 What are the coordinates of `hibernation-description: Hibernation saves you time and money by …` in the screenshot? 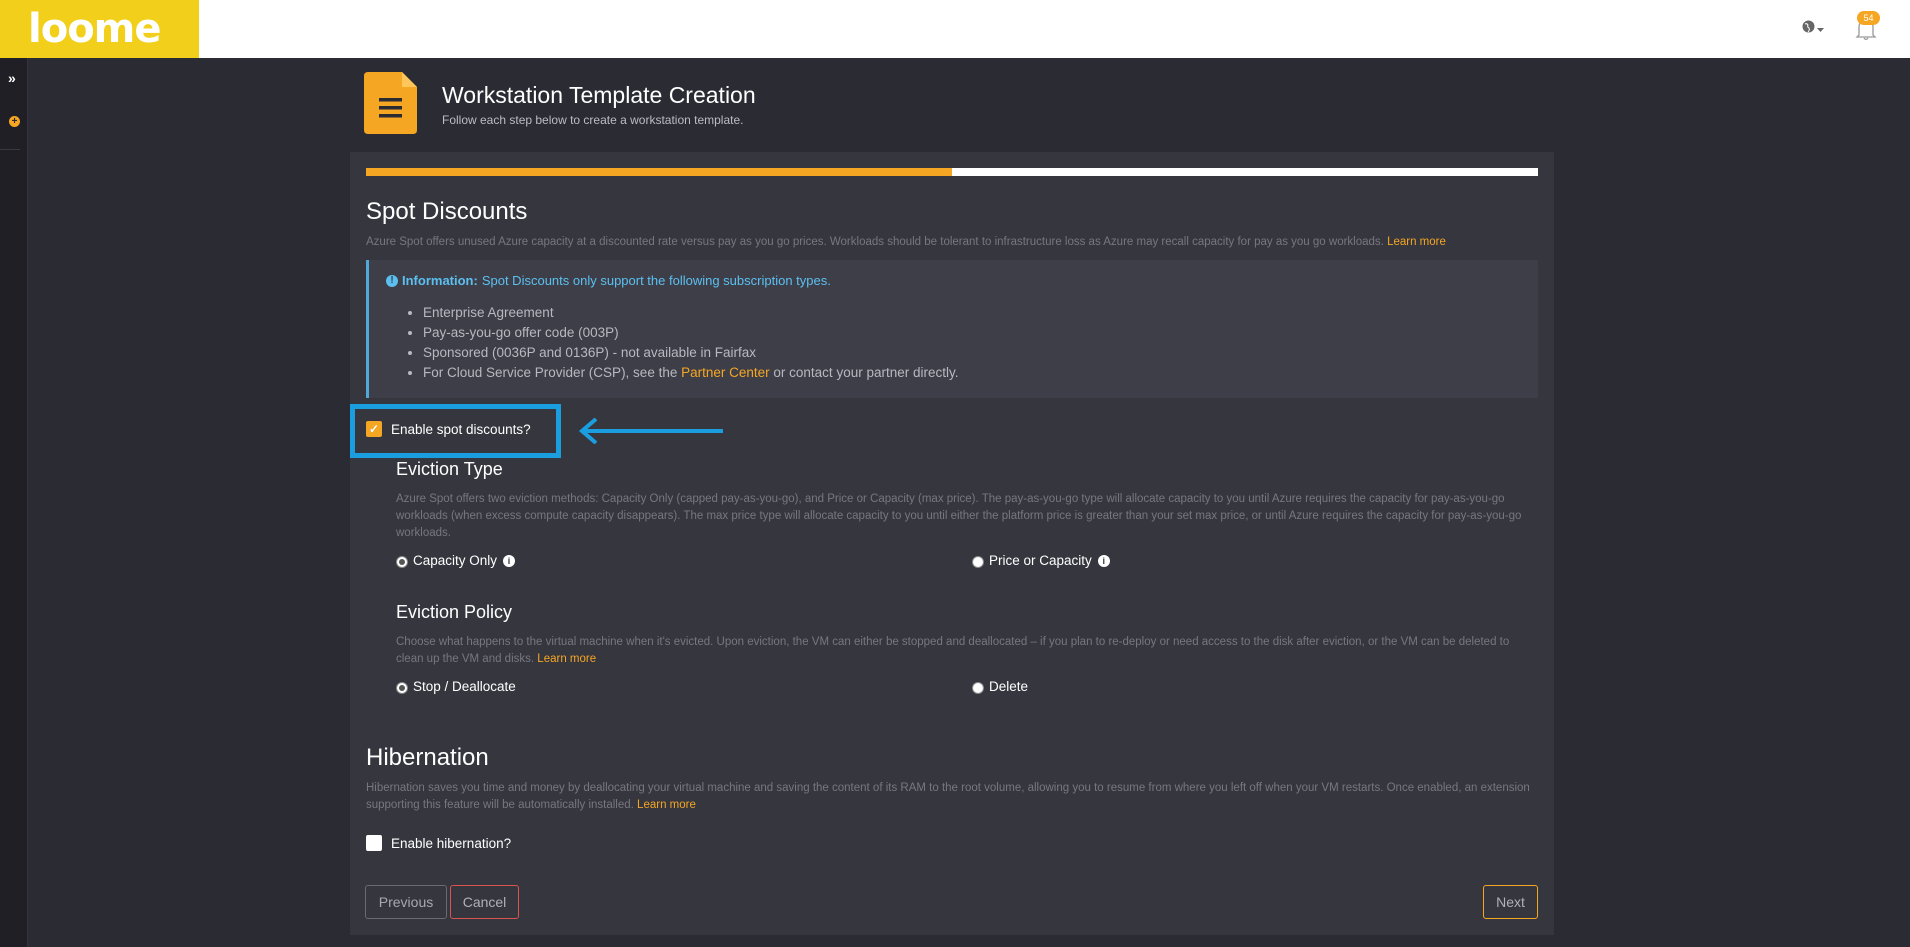 It's located at (948, 796).